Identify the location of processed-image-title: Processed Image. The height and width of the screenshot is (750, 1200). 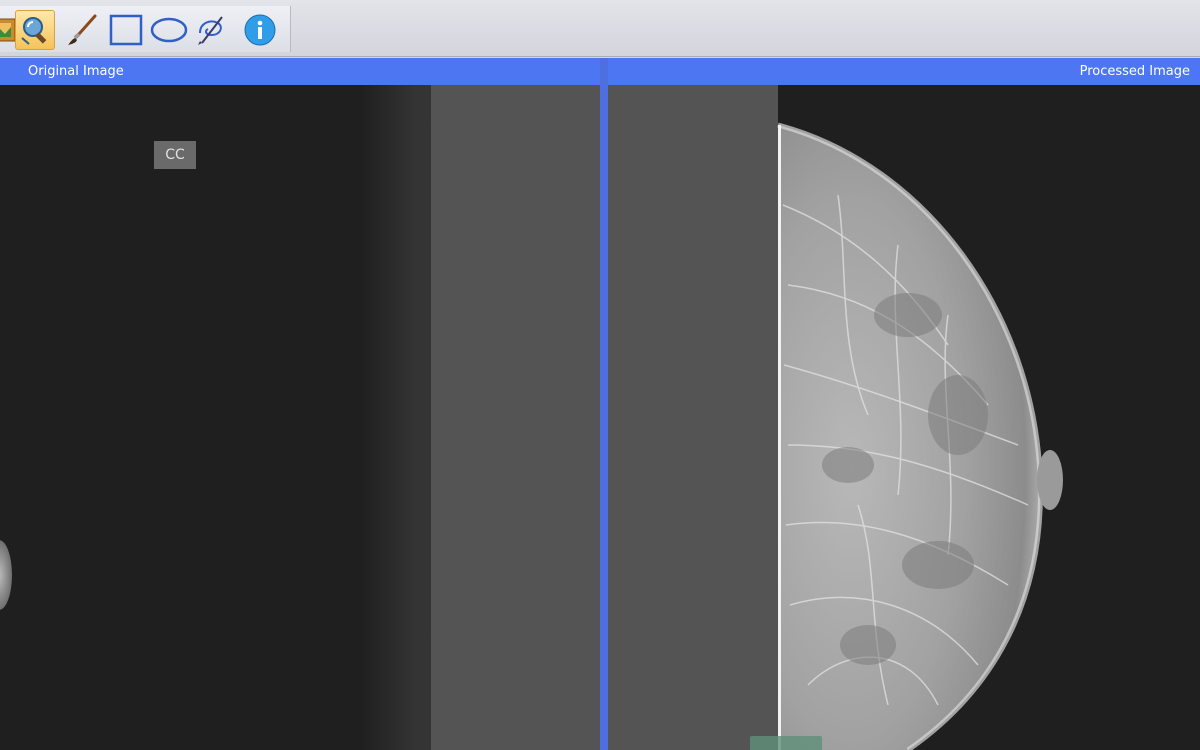
(1134, 71).